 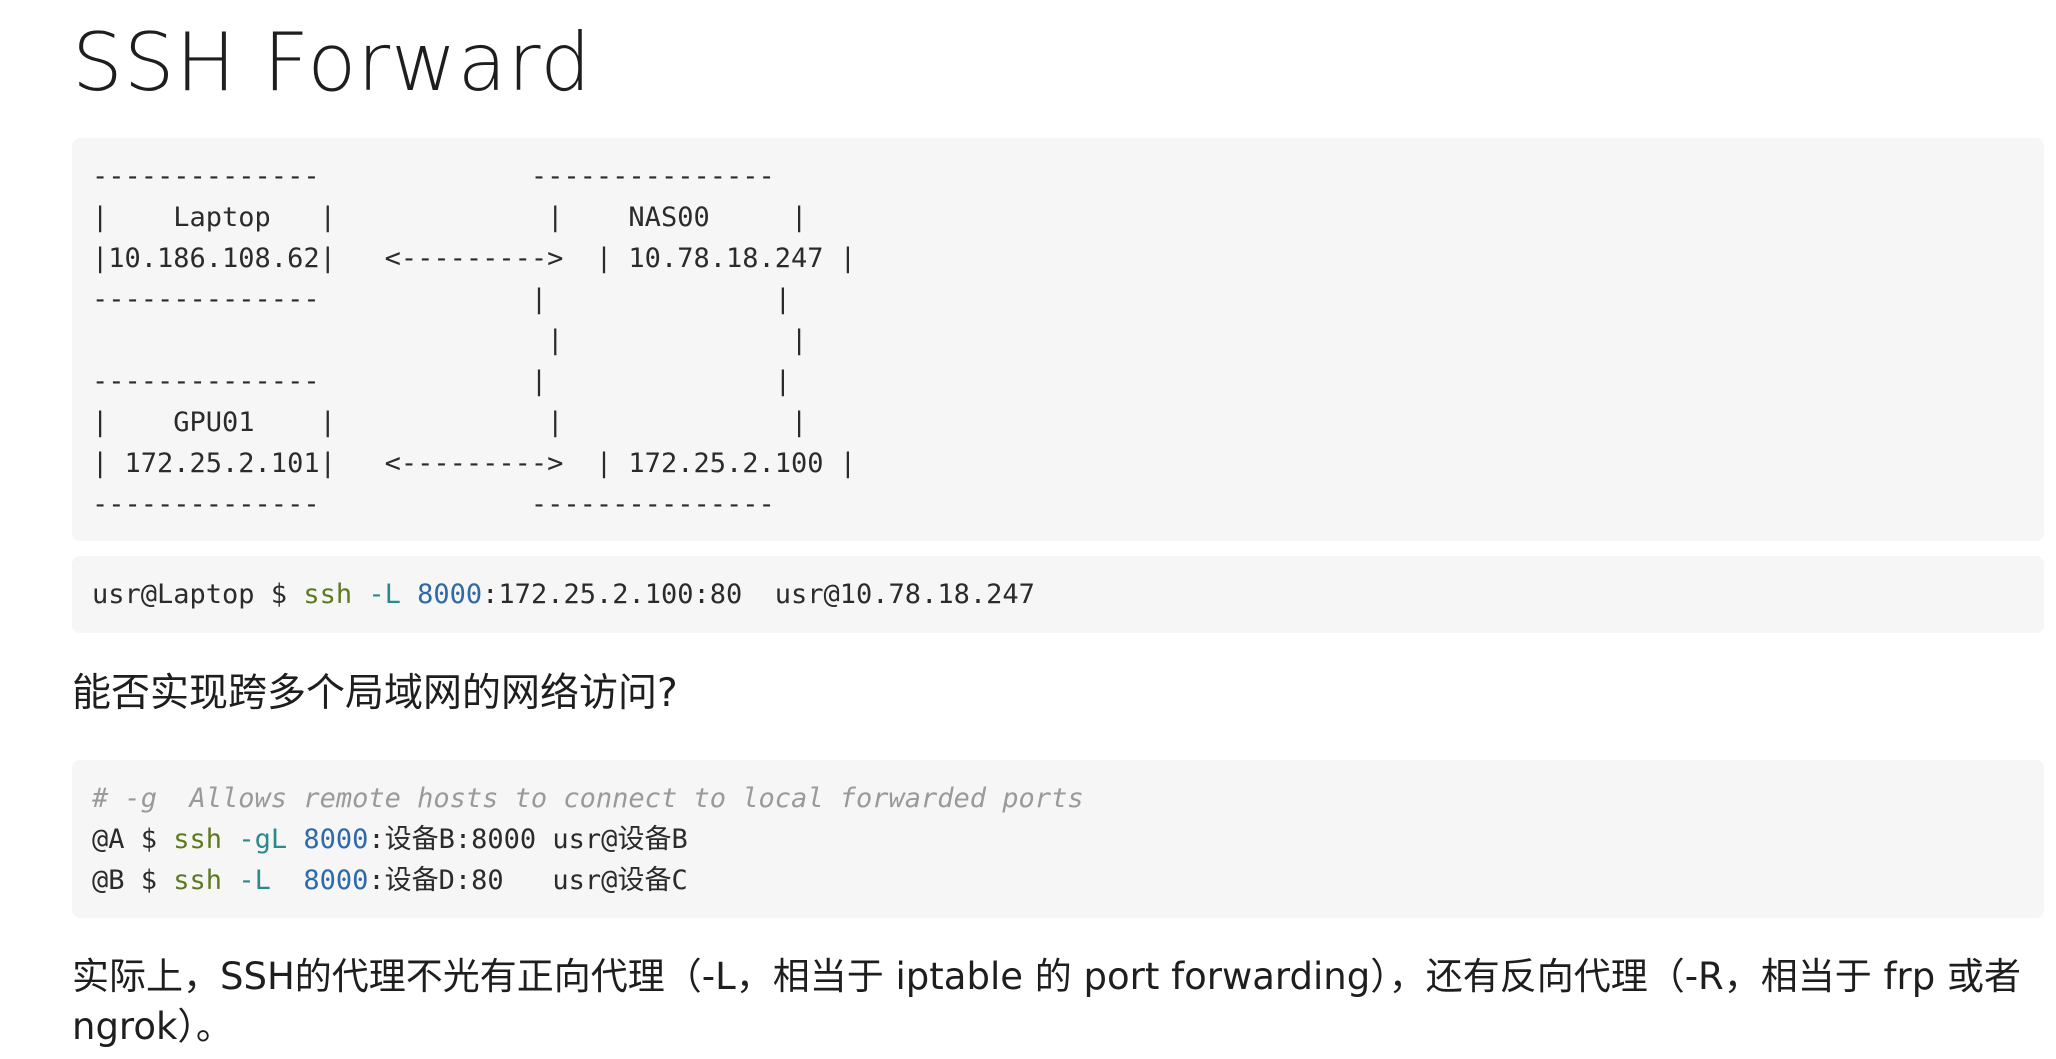 What do you see at coordinates (758, 594) in the screenshot?
I see `command-arguments: :172.25.2.100:80 usr@10.78.18.247` at bounding box center [758, 594].